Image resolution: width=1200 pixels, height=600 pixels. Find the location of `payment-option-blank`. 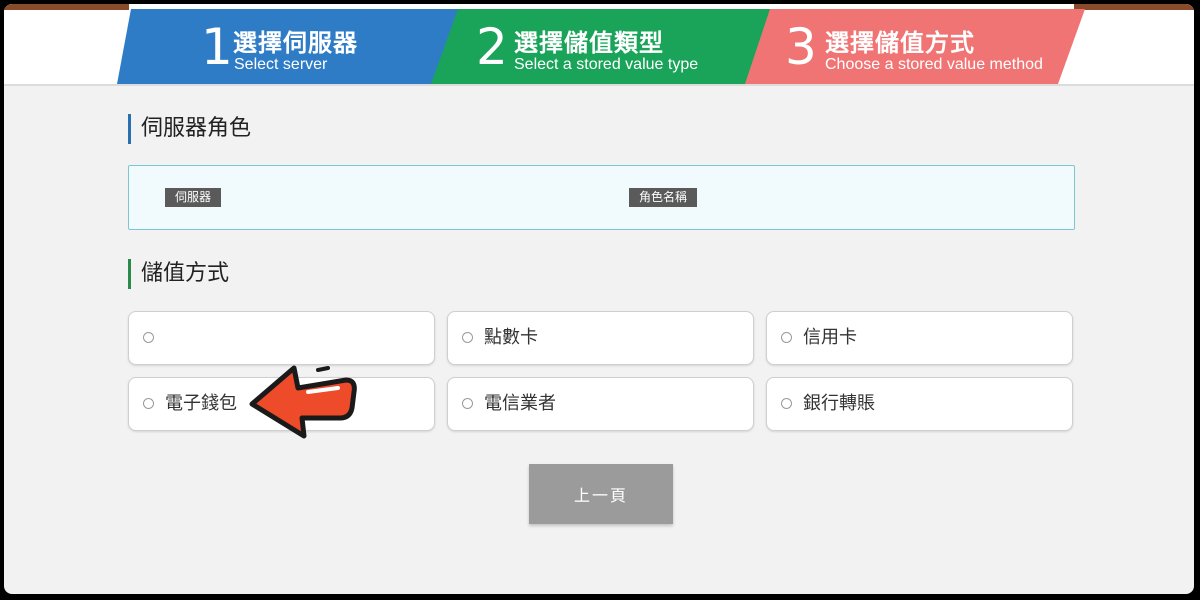

payment-option-blank is located at coordinates (281, 338).